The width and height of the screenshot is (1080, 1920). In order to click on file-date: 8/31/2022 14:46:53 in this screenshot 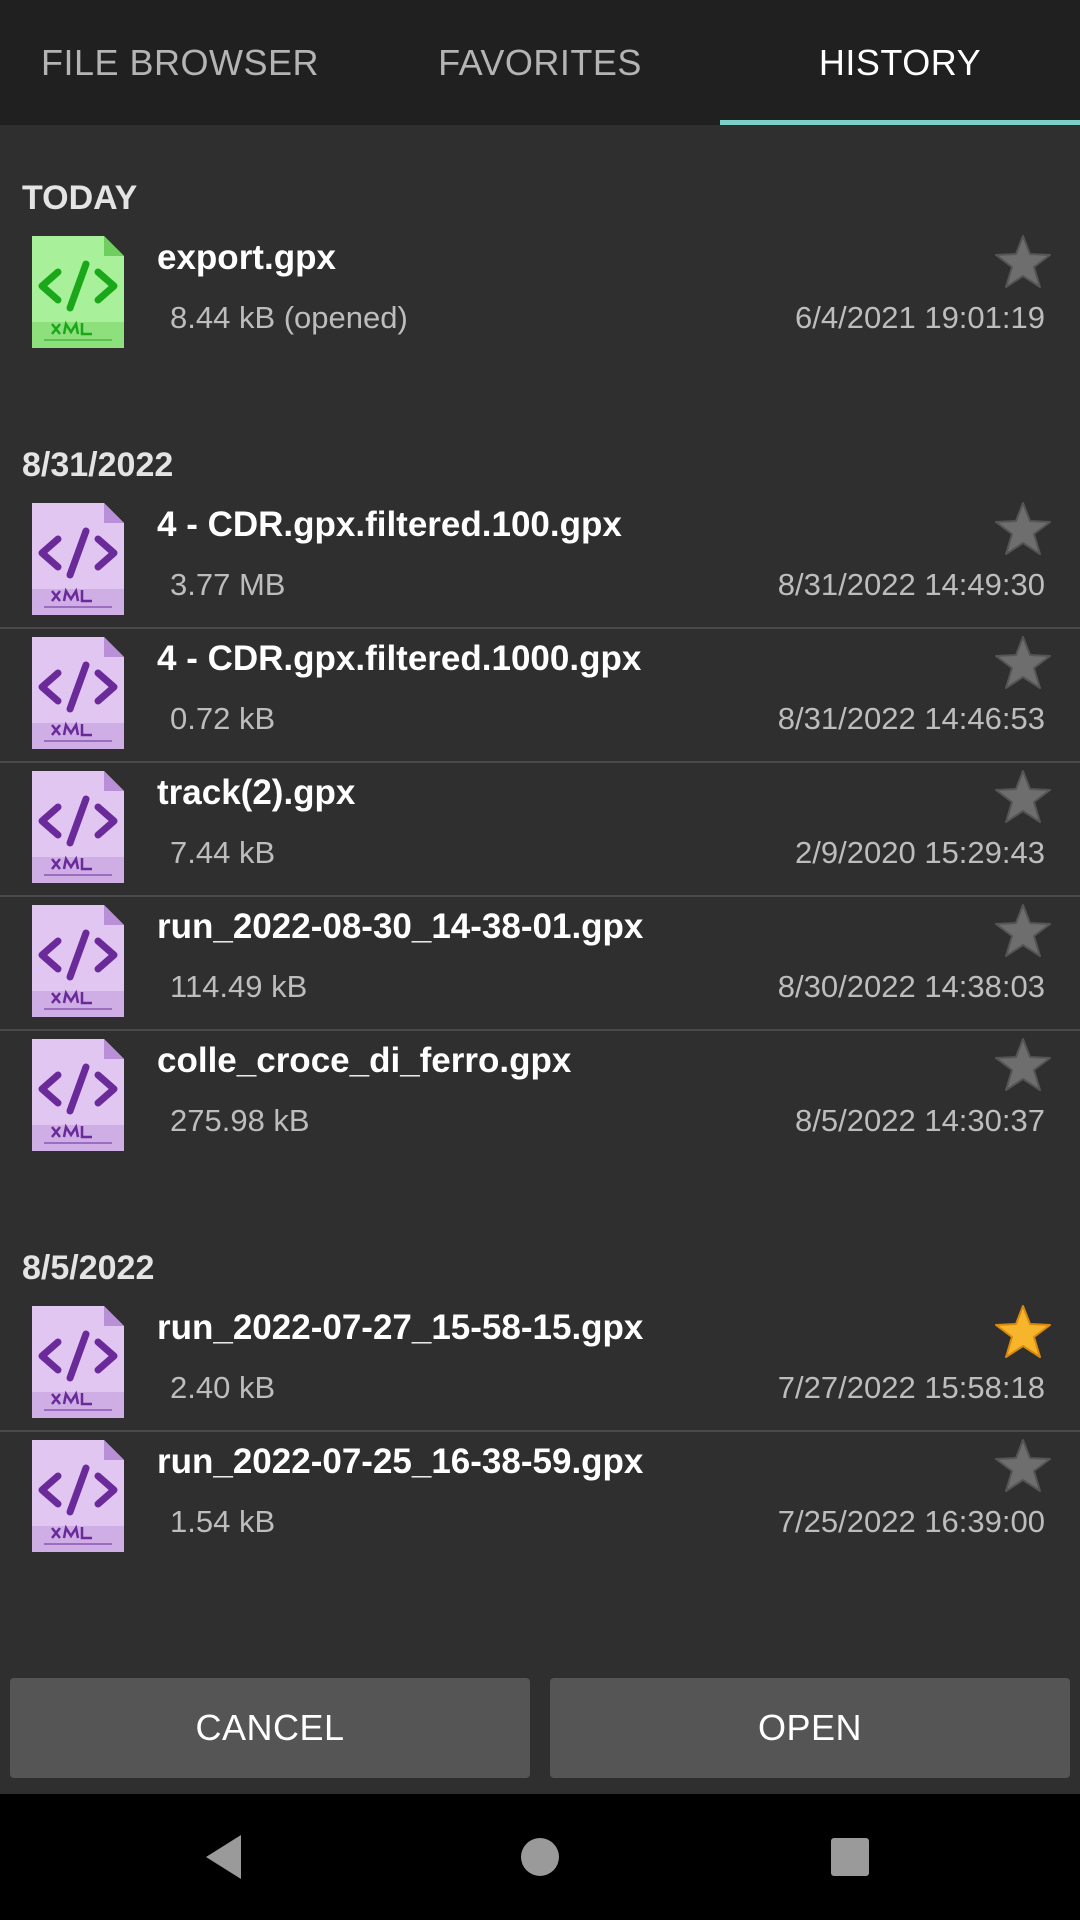, I will do `click(911, 718)`.